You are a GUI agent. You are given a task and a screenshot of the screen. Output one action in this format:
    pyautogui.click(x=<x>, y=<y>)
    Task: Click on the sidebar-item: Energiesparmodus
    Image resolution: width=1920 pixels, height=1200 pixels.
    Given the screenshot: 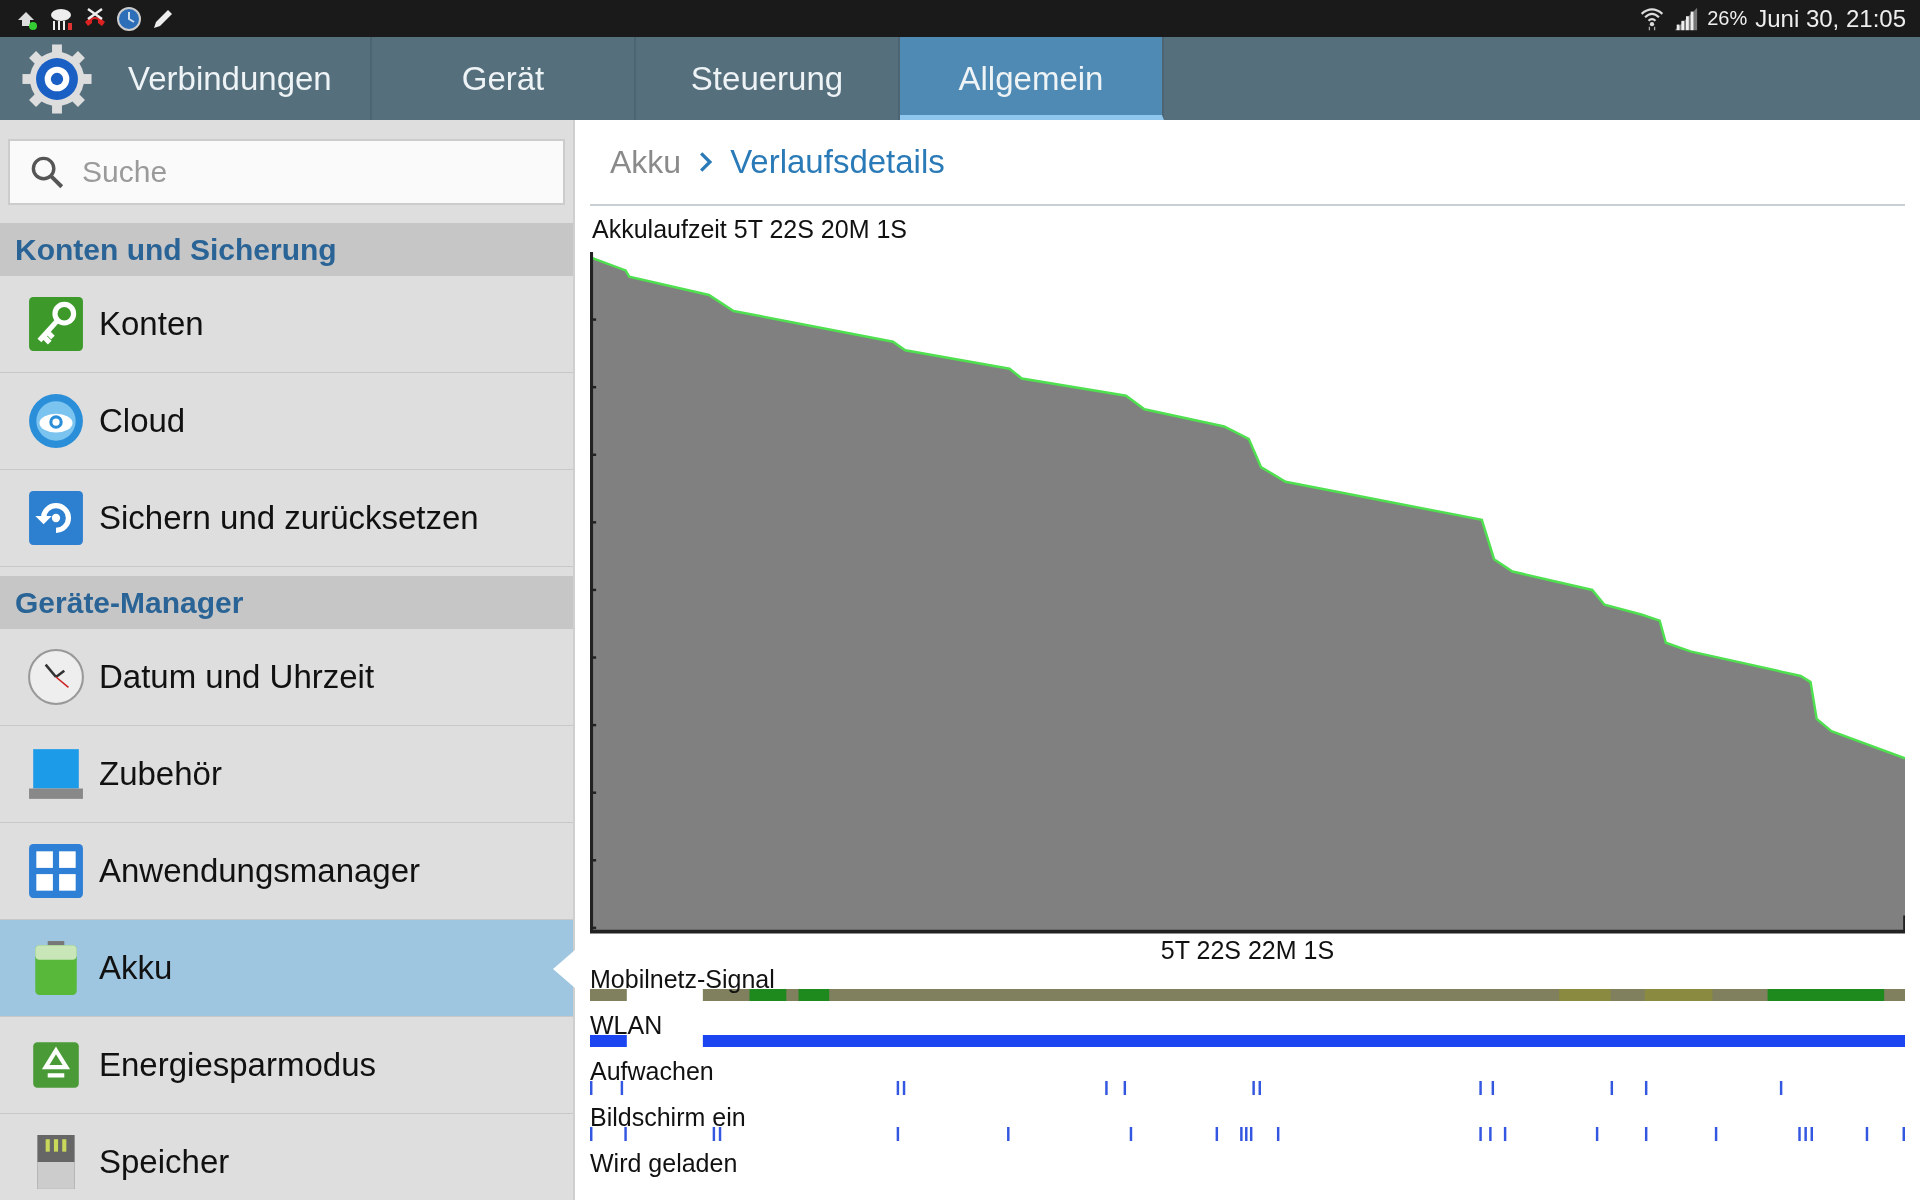 What is the action you would take?
    pyautogui.click(x=286, y=1065)
    